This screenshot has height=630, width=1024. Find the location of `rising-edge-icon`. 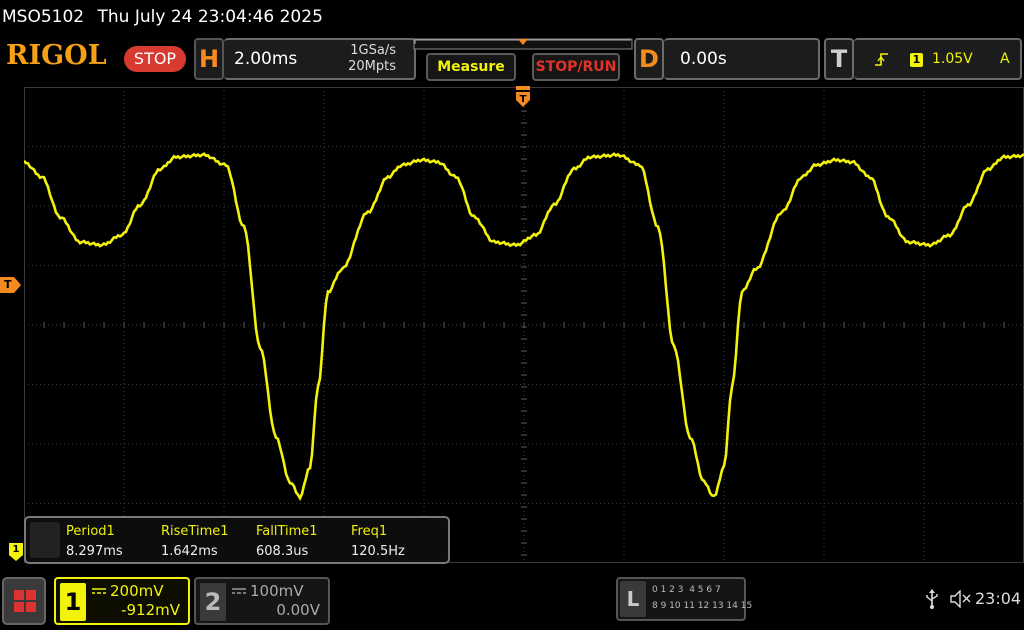

rising-edge-icon is located at coordinates (881, 59).